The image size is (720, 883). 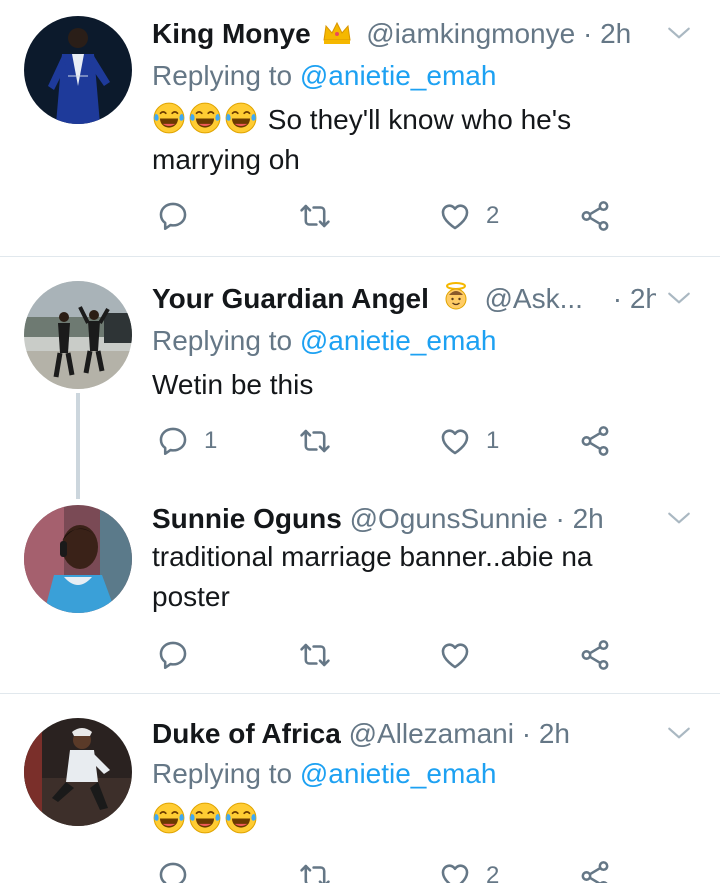 What do you see at coordinates (211, 440) in the screenshot?
I see `reply-count: 1` at bounding box center [211, 440].